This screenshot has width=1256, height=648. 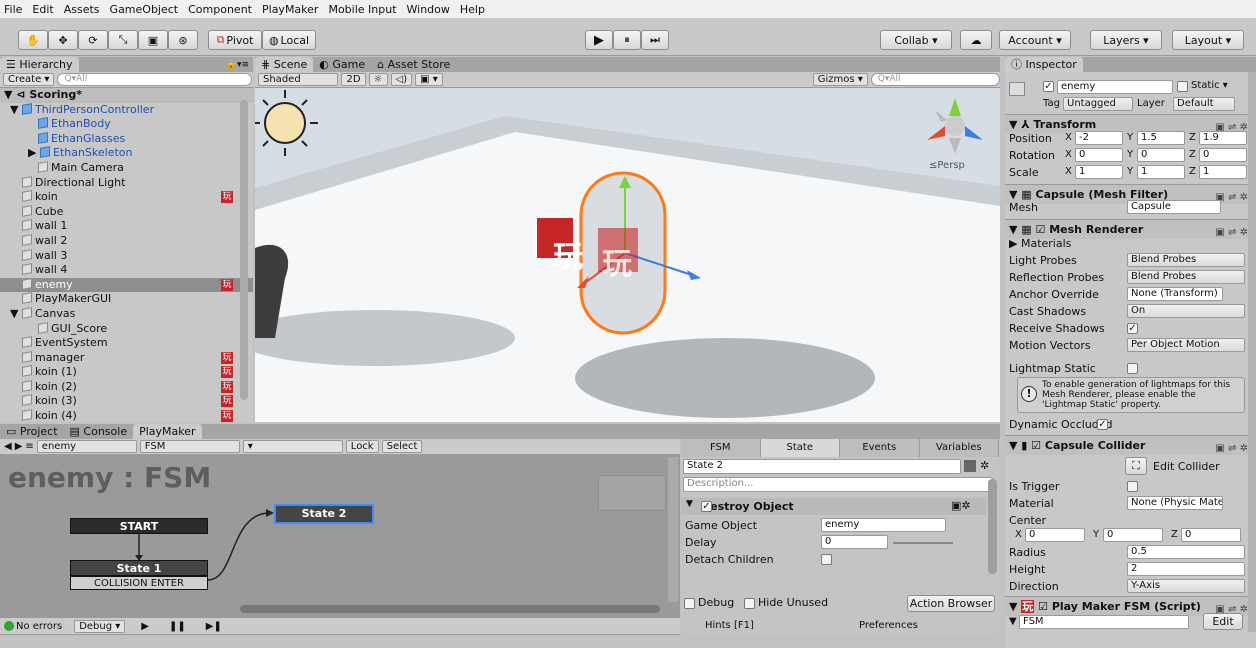 What do you see at coordinates (39, 64) in the screenshot?
I see `tab-hierarchy: ☰ Hierarchy` at bounding box center [39, 64].